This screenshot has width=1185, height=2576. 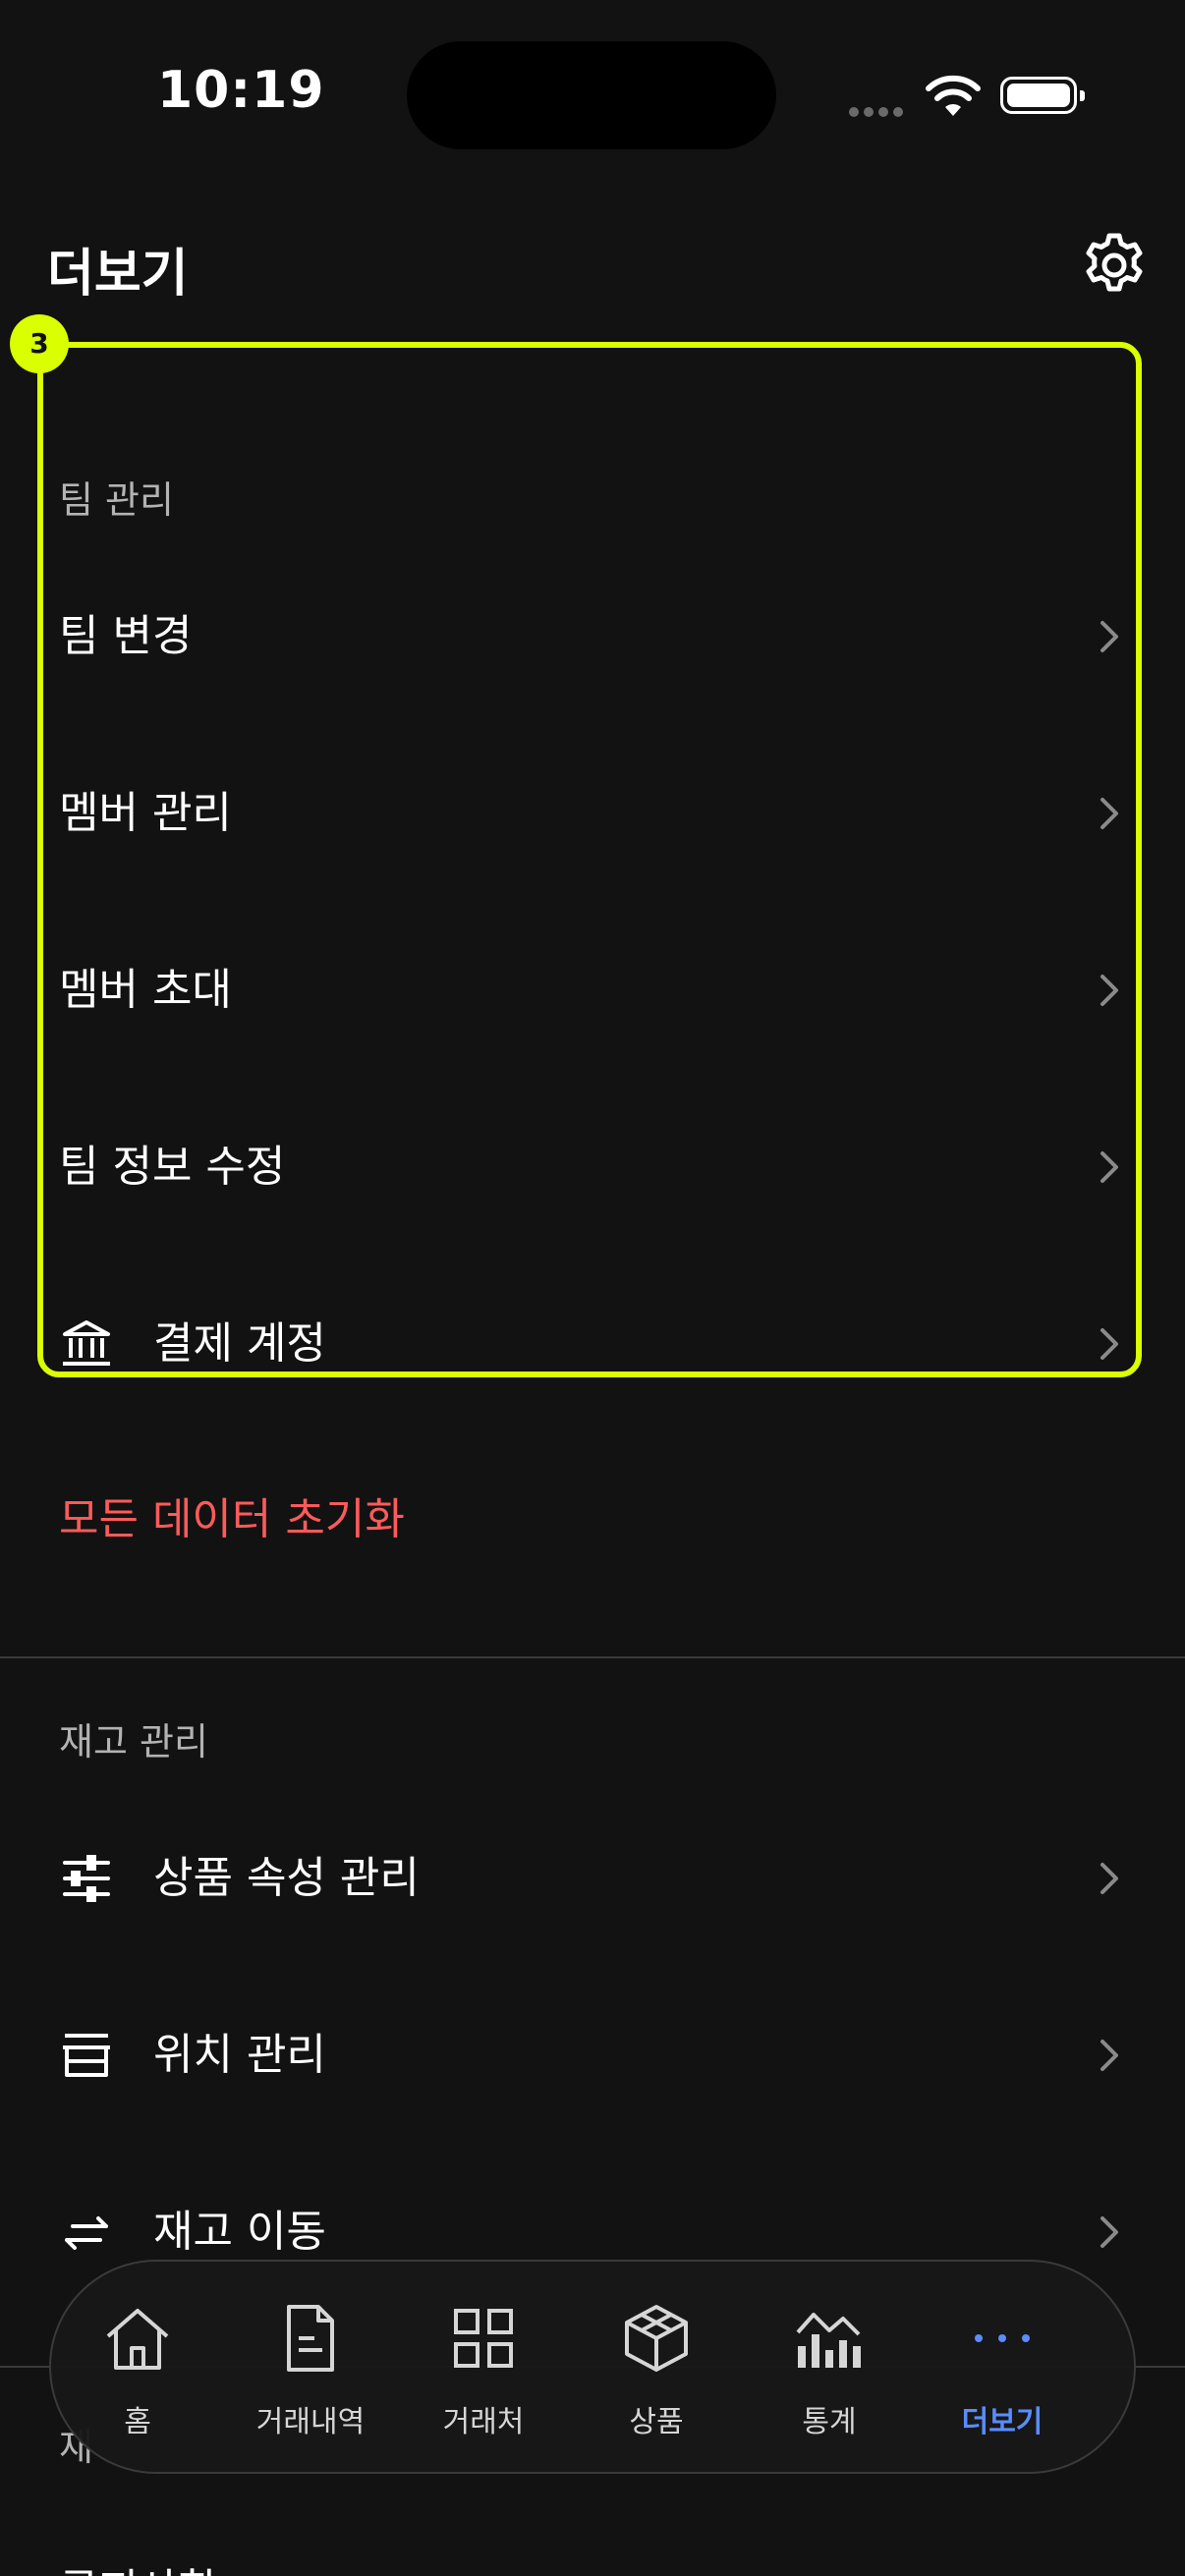 What do you see at coordinates (830, 2422) in the screenshot?
I see `tab-label: 통계` at bounding box center [830, 2422].